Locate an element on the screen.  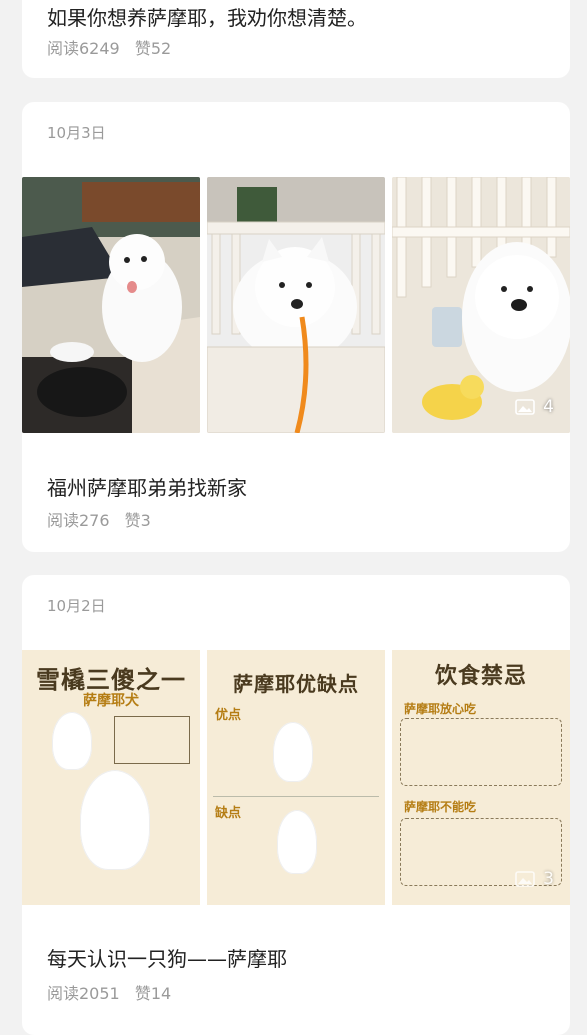
post-date: 10月2日 is located at coordinates (76, 606).